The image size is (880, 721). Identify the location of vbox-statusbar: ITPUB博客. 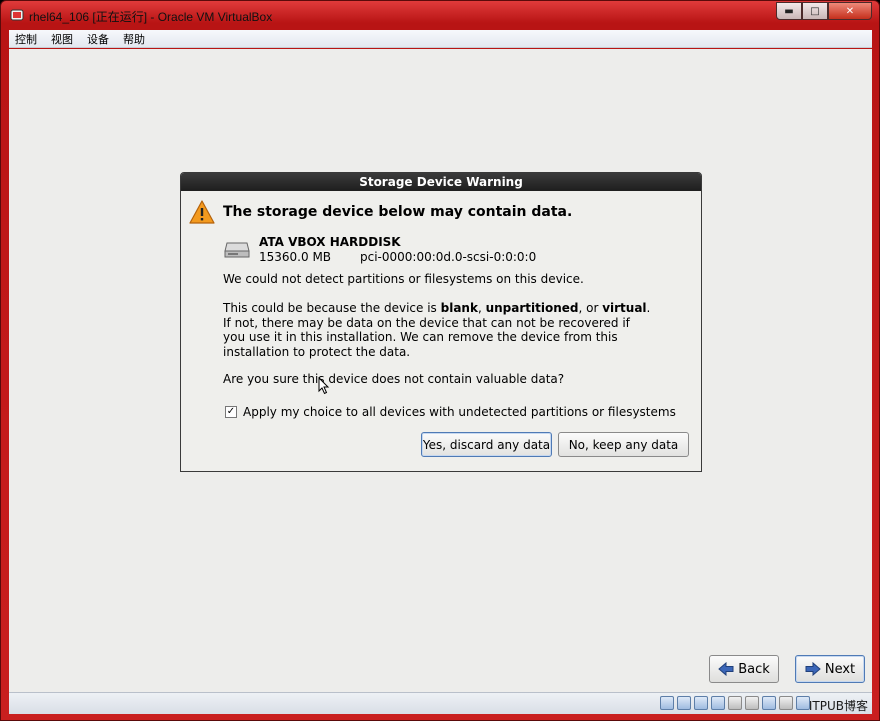
(440, 703).